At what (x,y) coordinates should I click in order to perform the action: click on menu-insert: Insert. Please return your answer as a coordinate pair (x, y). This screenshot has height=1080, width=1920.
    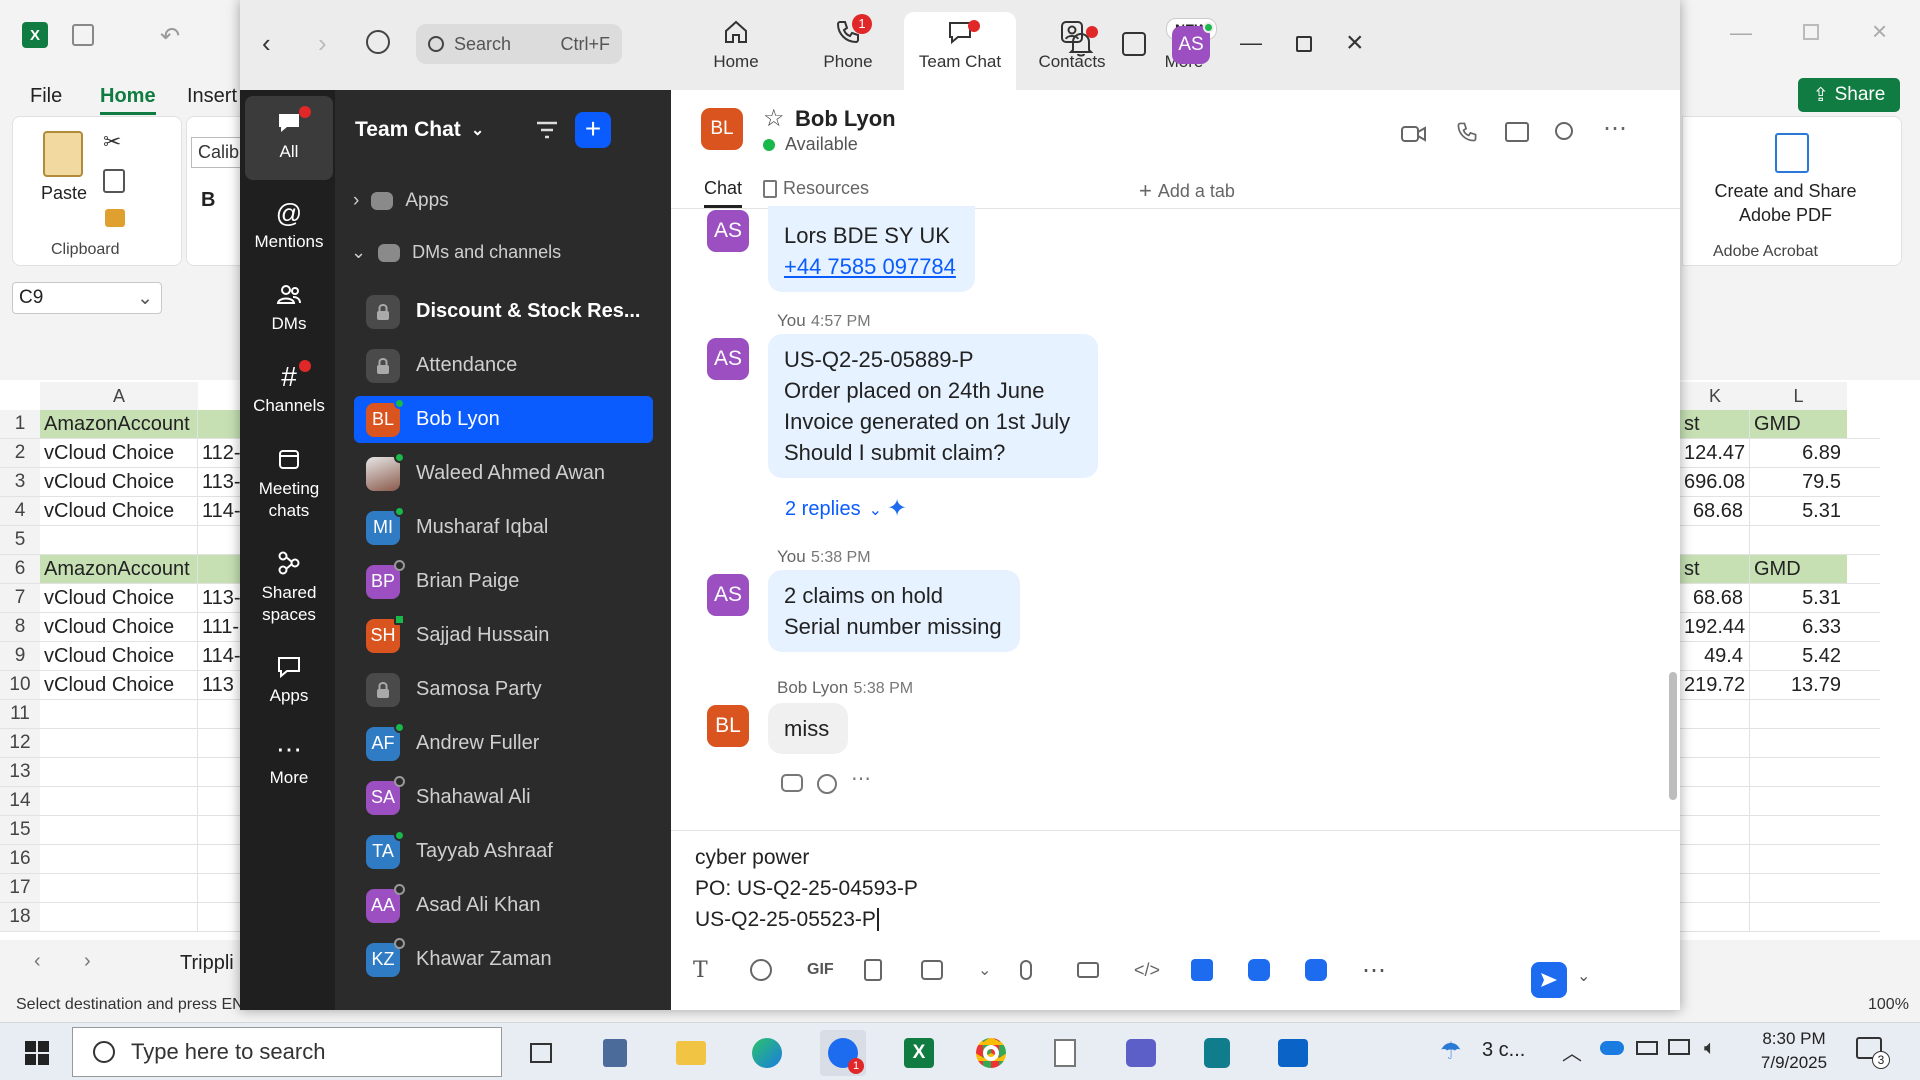
    Looking at the image, I should click on (212, 96).